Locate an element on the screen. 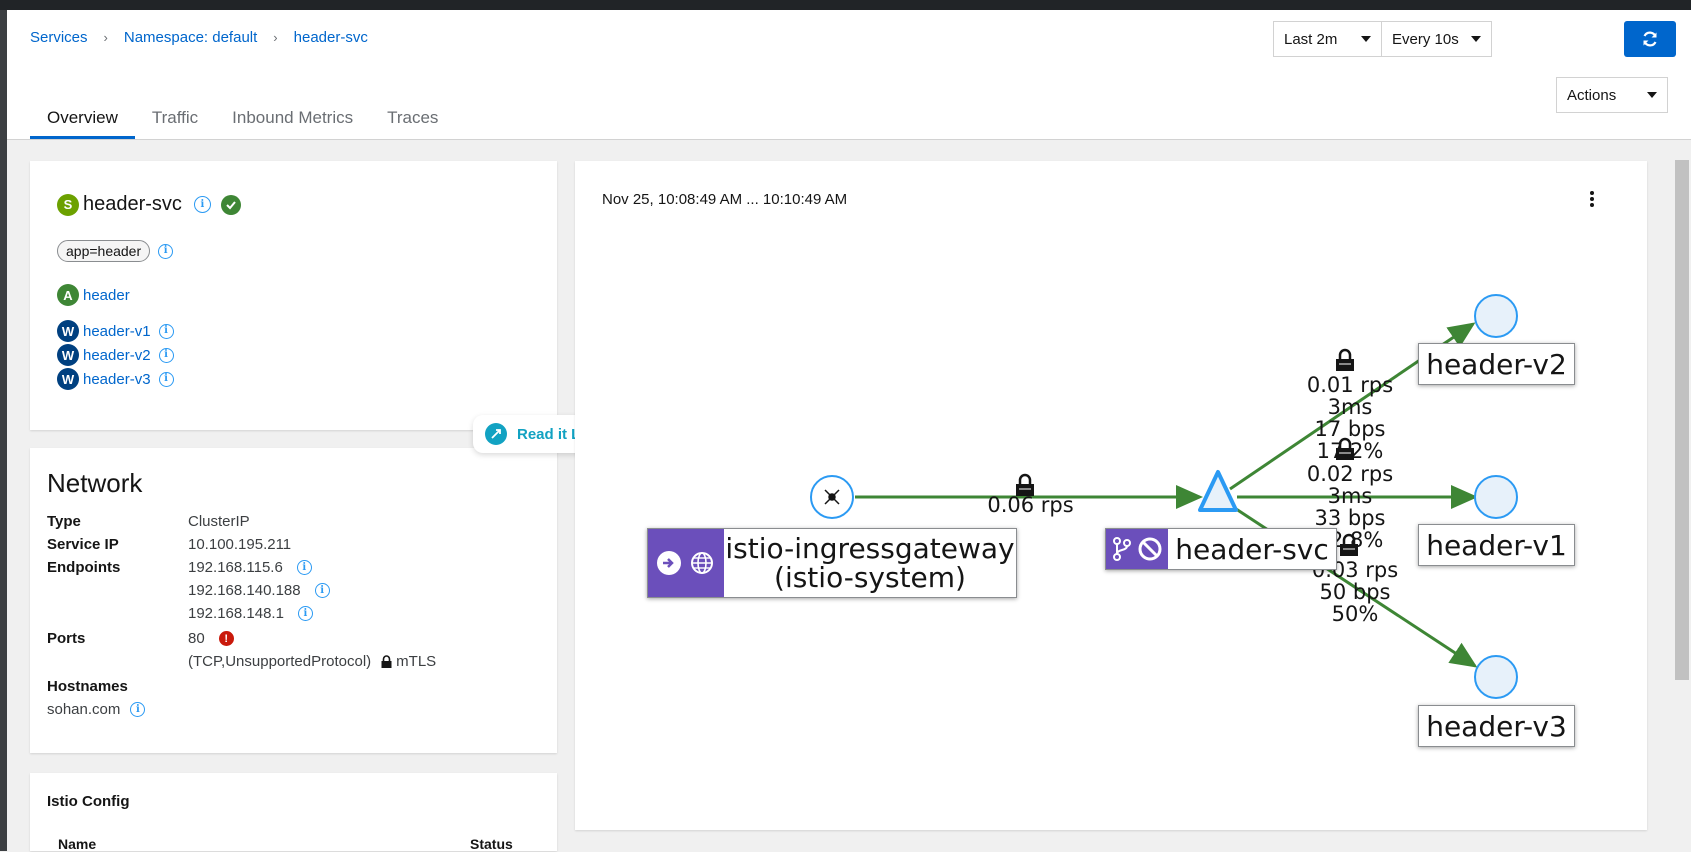 Image resolution: width=1691 pixels, height=852 pixels. endpoint-value: 192.168.115.6 is located at coordinates (235, 567).